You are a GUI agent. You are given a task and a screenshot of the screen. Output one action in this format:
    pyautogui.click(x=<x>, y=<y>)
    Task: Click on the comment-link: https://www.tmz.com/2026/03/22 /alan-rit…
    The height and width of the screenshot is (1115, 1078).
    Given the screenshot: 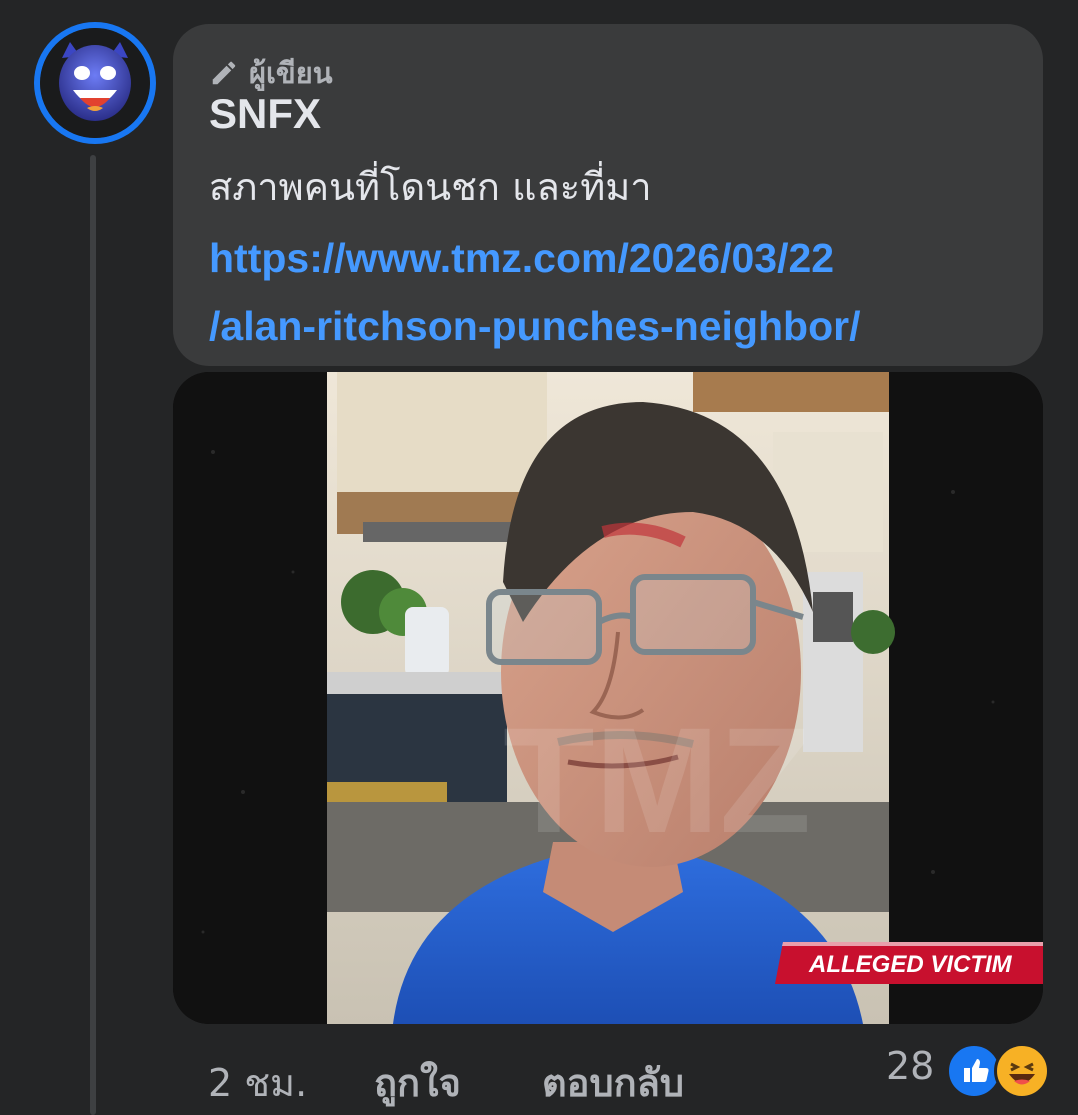 What is the action you would take?
    pyautogui.click(x=609, y=292)
    